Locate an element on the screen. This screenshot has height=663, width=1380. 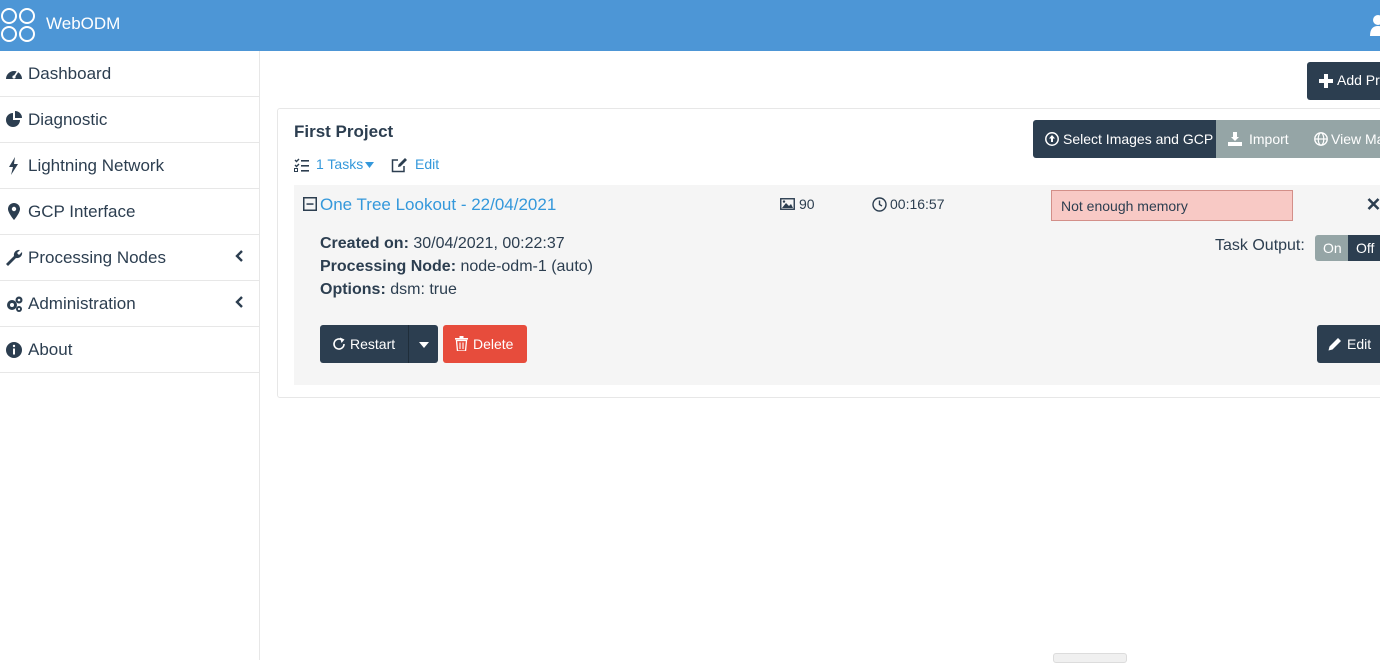
restart-options-dropdown is located at coordinates (423, 344).